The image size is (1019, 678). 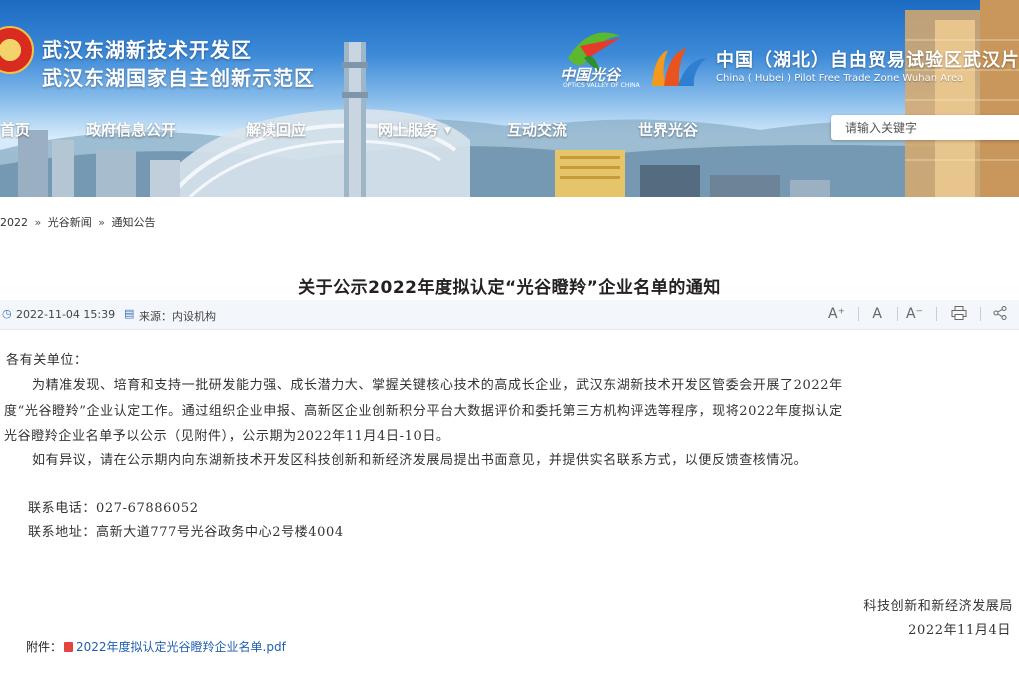 What do you see at coordinates (178, 78) in the screenshot?
I see `site-title-line2: 武汉东湖国家自主创新示范区` at bounding box center [178, 78].